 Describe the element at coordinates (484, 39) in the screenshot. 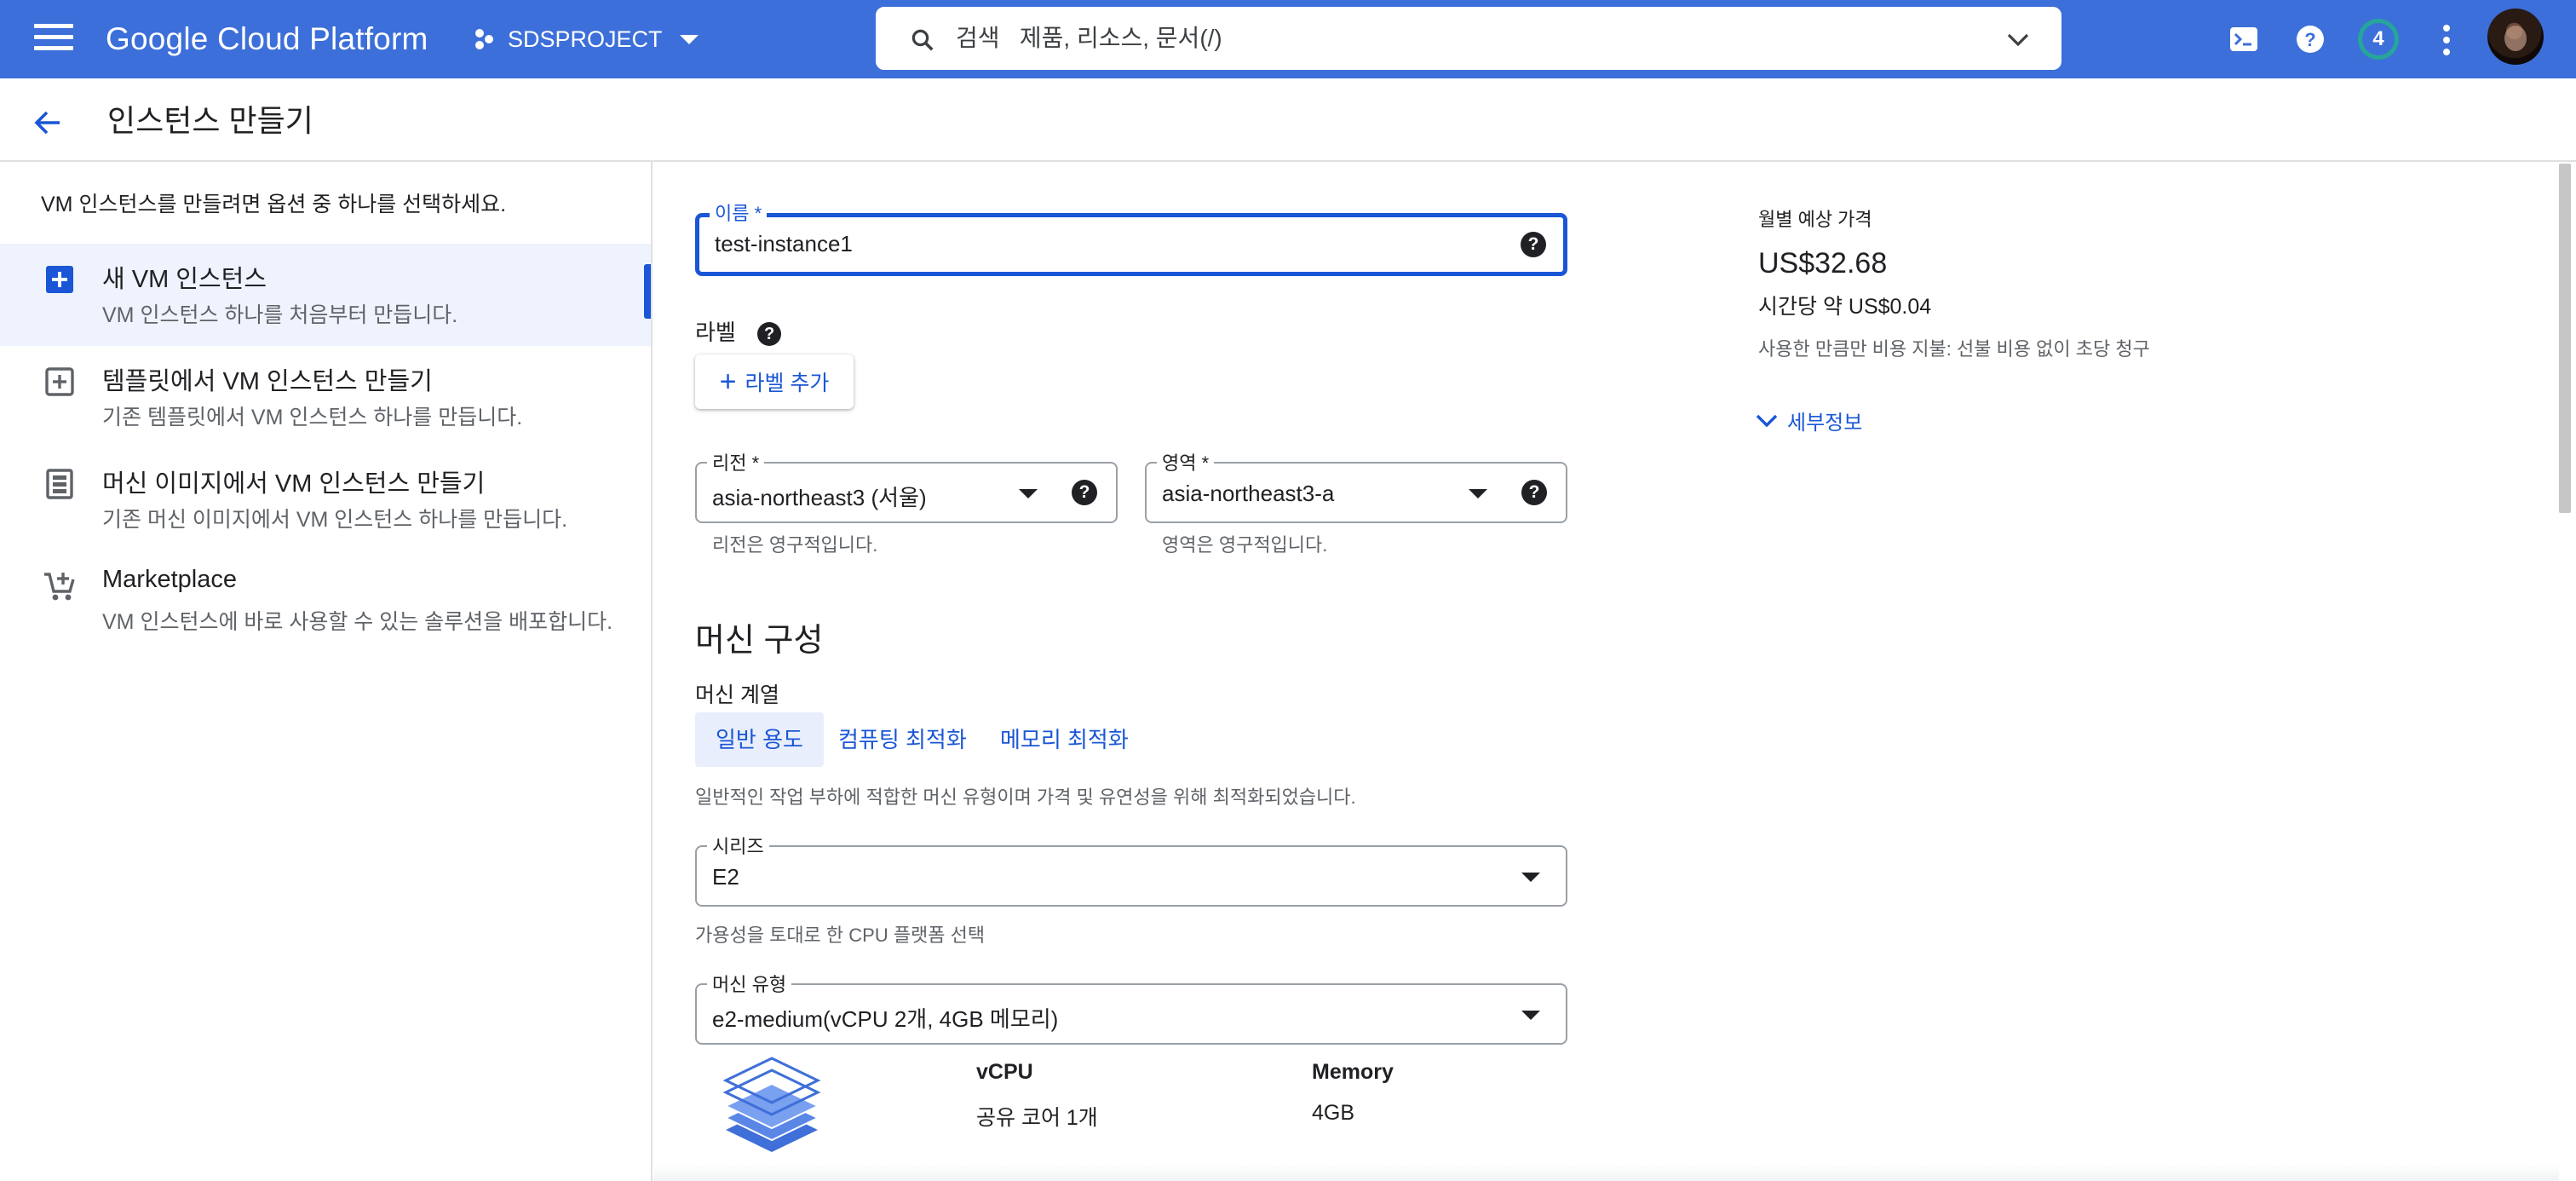

I see `project-dots-icon` at that location.